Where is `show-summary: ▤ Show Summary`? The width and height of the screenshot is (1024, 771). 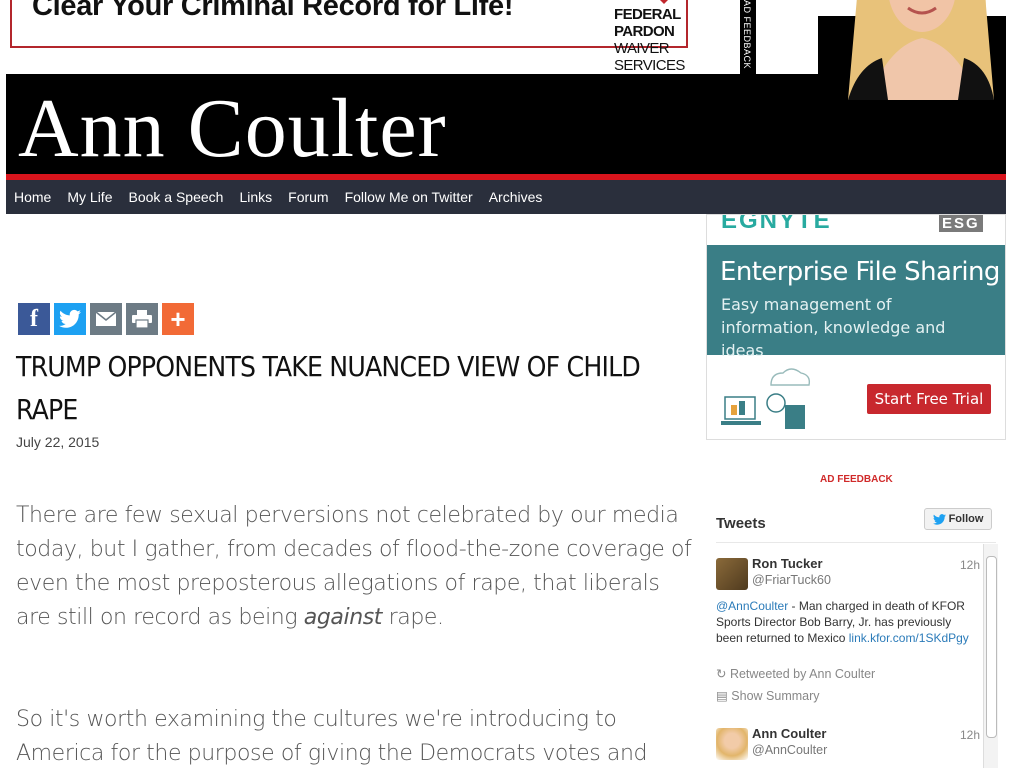 show-summary: ▤ Show Summary is located at coordinates (768, 695).